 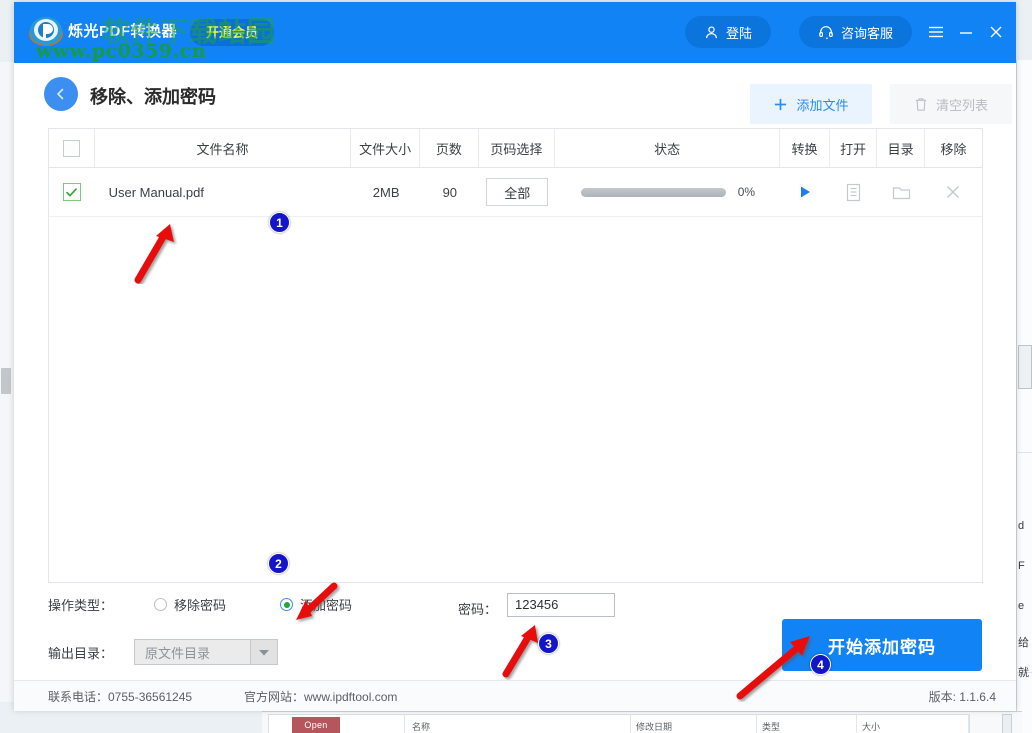 I want to click on customer-service-button: 咨询客服, so click(x=855, y=32).